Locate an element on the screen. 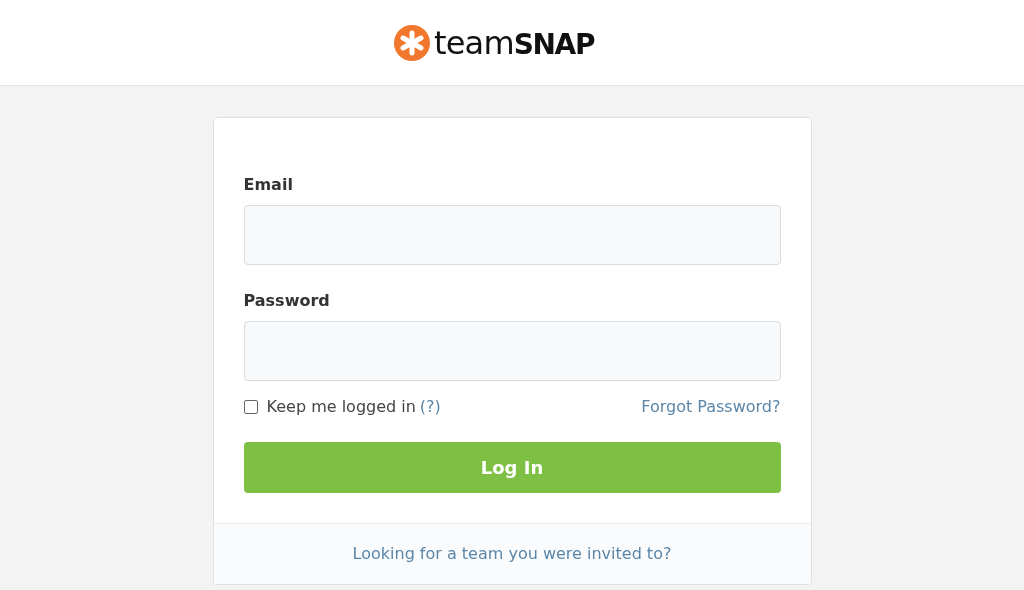  checkbox is located at coordinates (250, 407).